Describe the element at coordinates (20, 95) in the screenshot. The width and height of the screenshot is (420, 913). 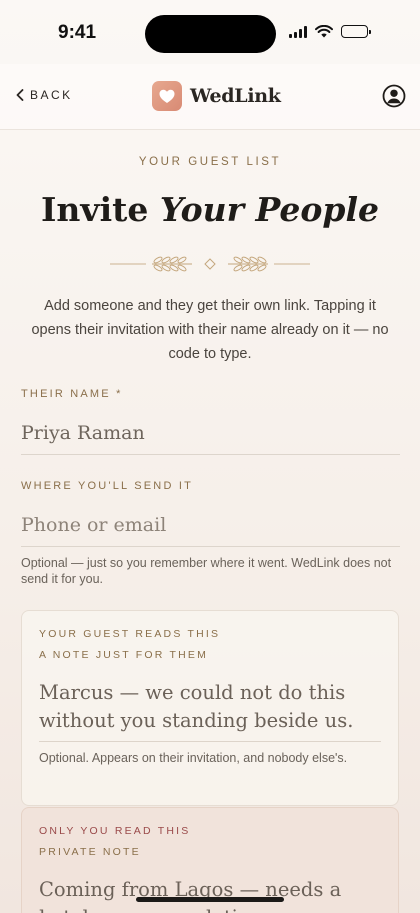
I see `chevron-left-icon` at that location.